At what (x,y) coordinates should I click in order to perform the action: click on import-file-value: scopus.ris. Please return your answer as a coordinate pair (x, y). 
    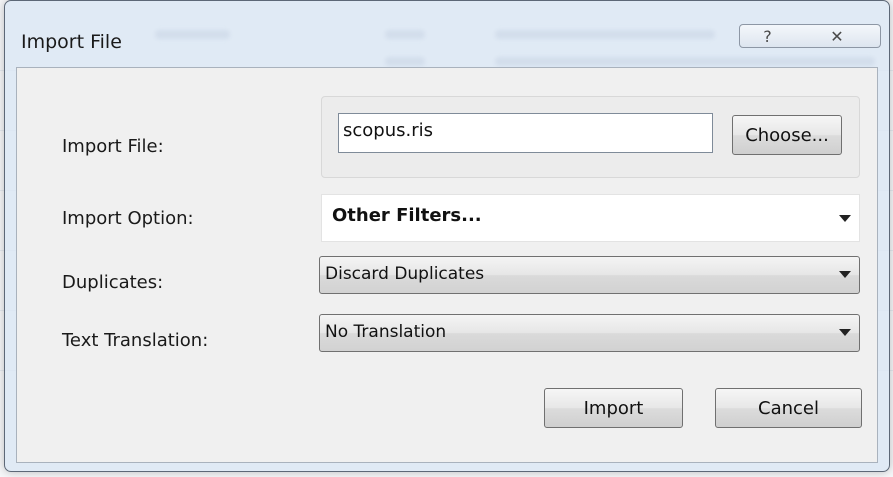
    Looking at the image, I should click on (388, 130).